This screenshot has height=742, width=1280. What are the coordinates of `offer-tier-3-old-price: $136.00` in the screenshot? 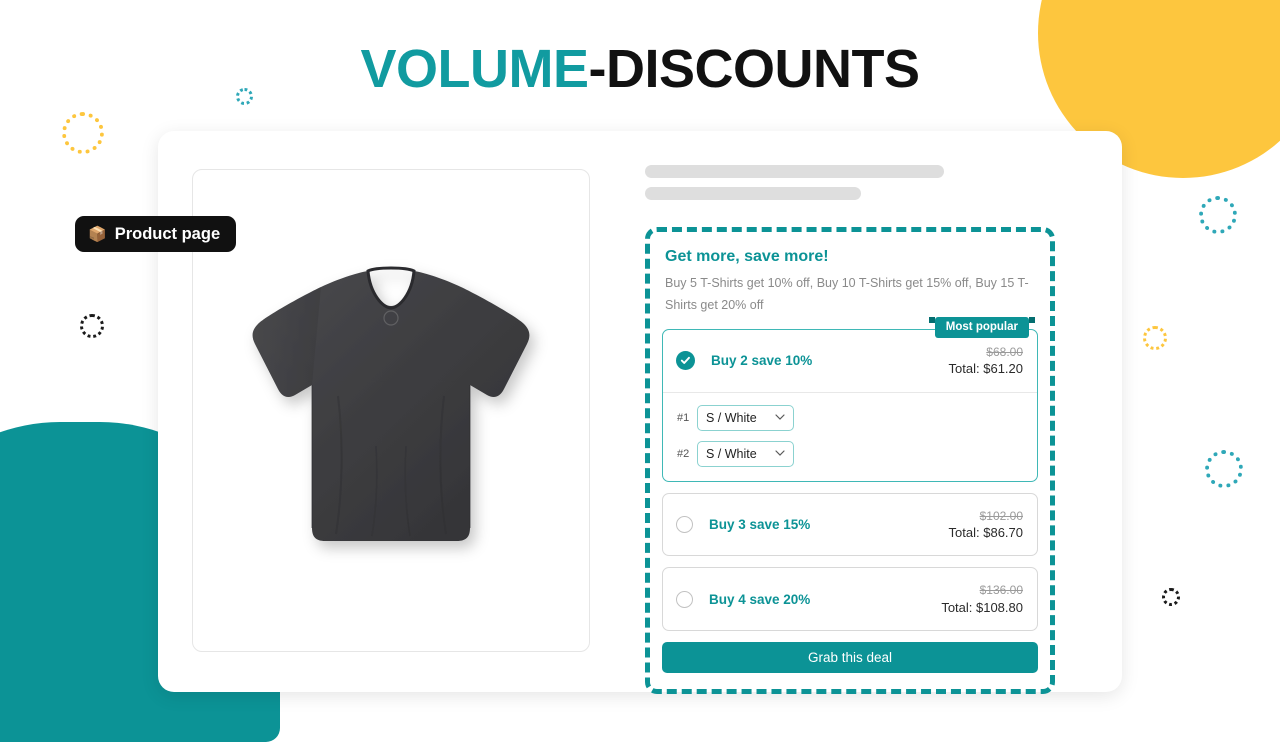 It's located at (1001, 590).